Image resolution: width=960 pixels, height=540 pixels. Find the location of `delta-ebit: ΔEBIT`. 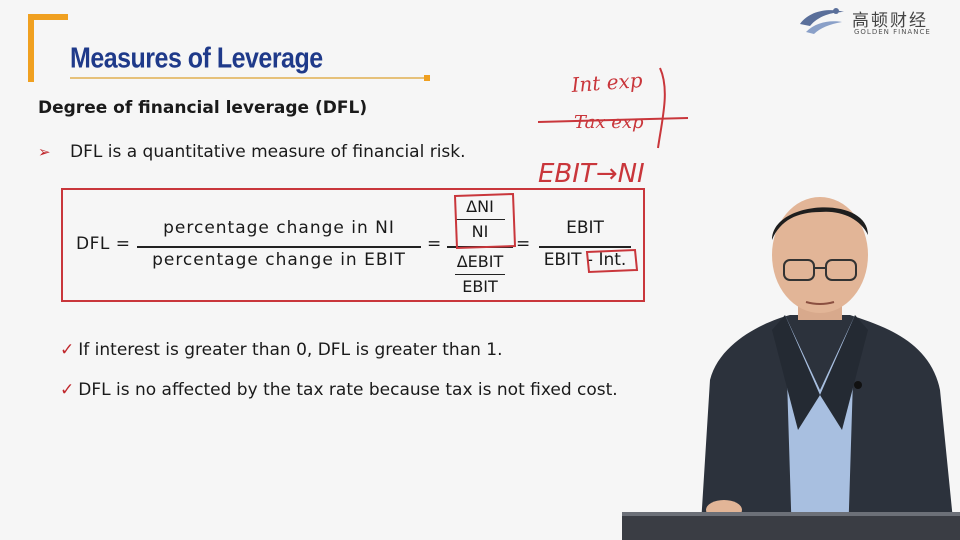

delta-ebit: ΔEBIT is located at coordinates (480, 261).